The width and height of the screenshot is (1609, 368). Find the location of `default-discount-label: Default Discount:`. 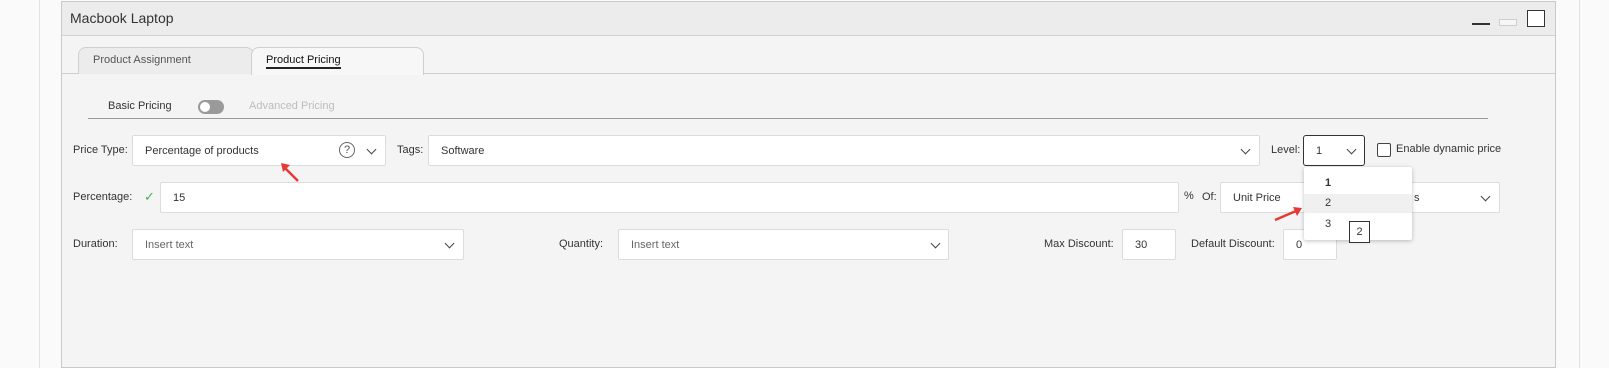

default-discount-label: Default Discount: is located at coordinates (1233, 244).